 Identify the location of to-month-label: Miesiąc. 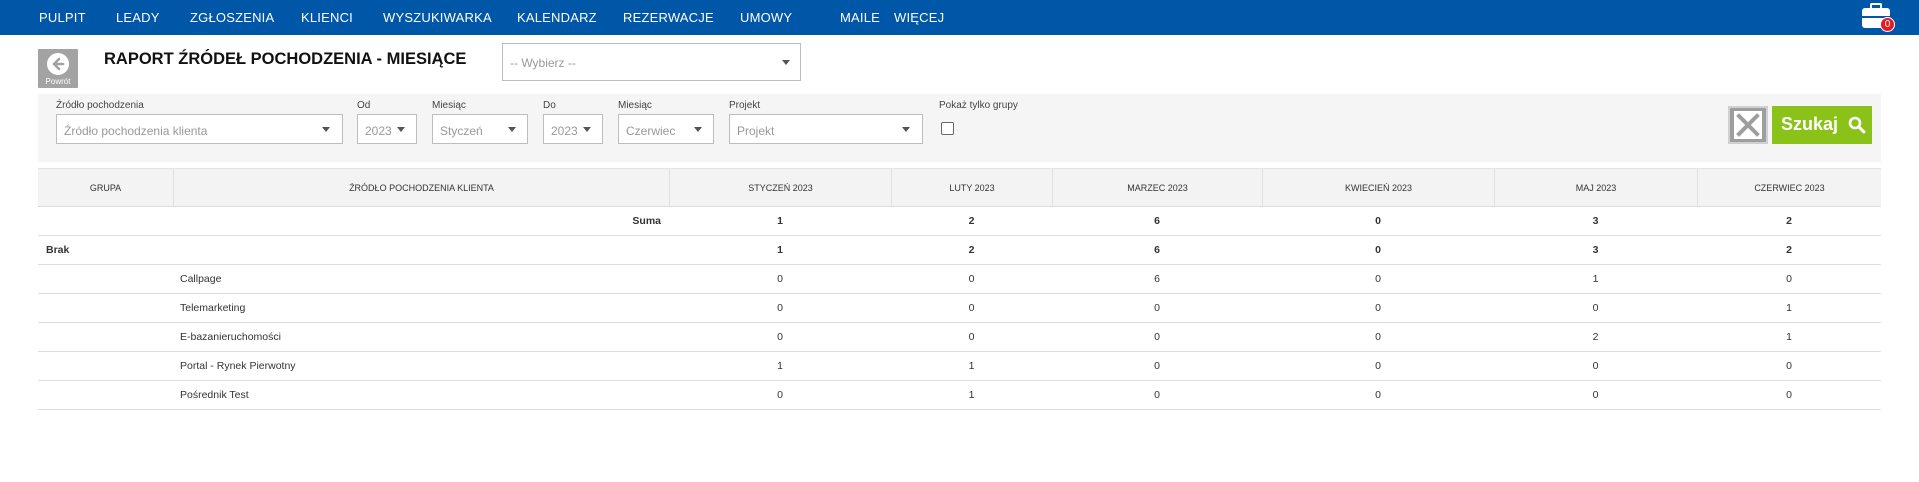
(635, 105).